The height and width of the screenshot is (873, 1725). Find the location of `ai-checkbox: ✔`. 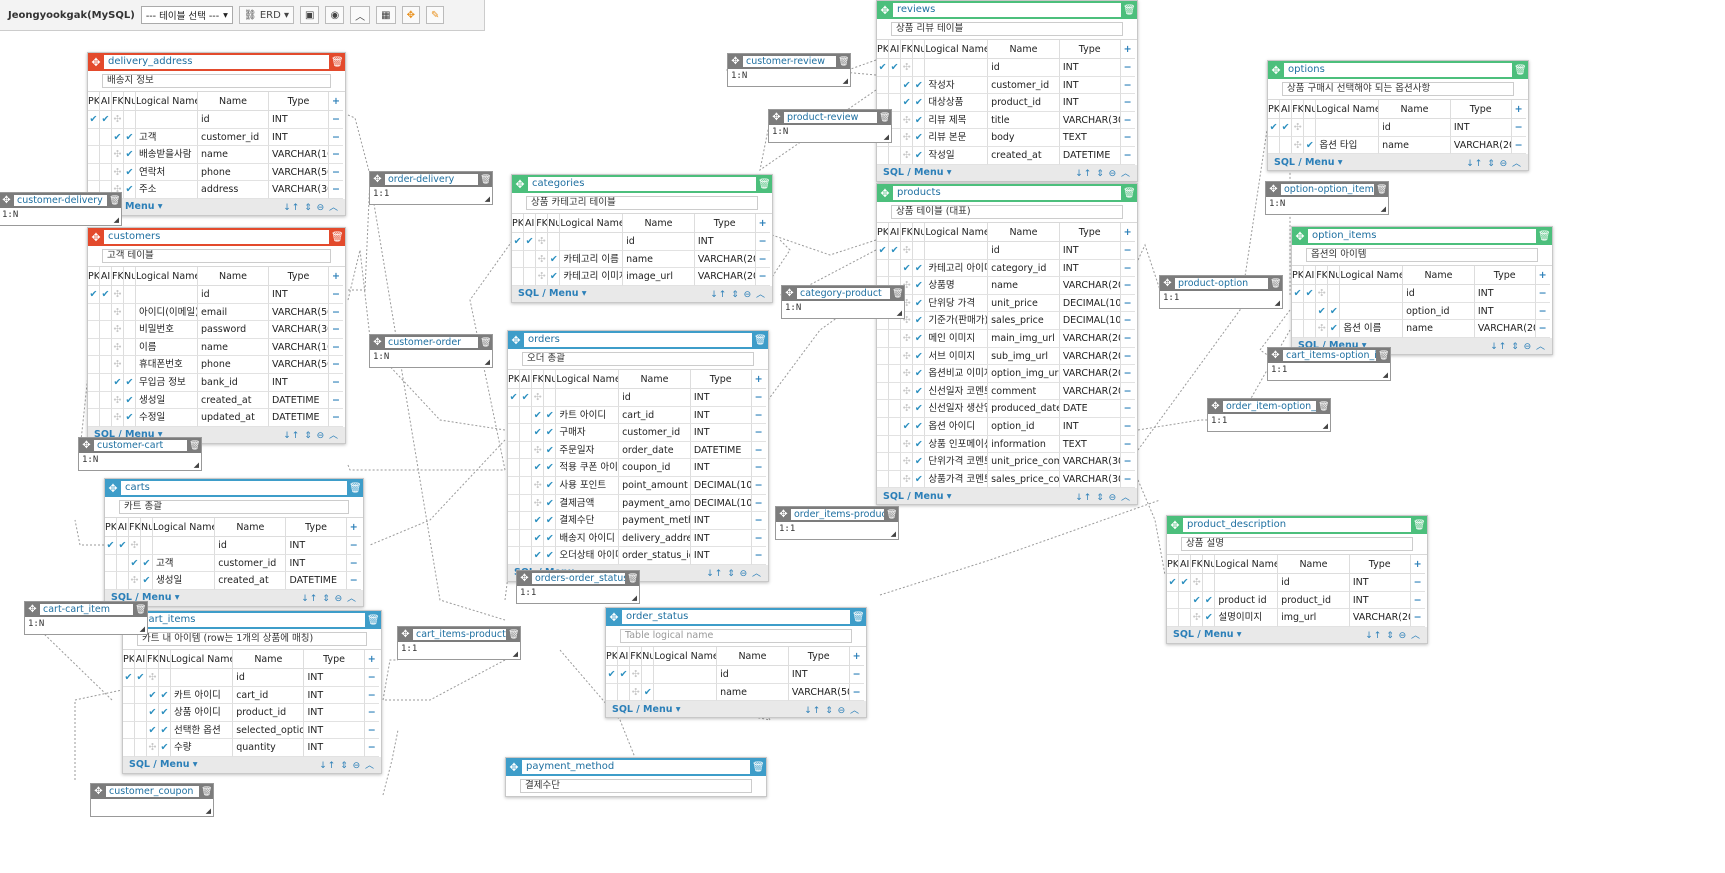

ai-checkbox: ✔ is located at coordinates (624, 675).